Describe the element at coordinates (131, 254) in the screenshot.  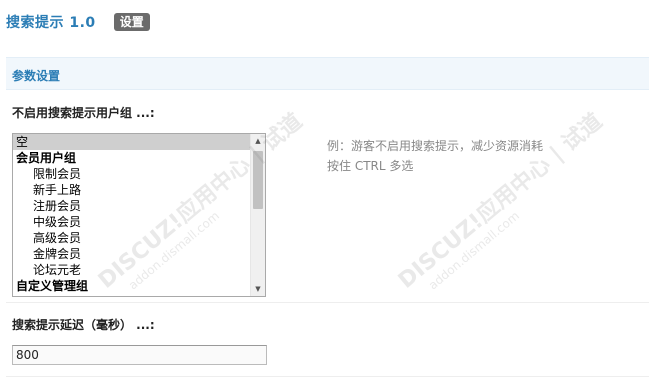
I see `select-option: 金牌会员` at that location.